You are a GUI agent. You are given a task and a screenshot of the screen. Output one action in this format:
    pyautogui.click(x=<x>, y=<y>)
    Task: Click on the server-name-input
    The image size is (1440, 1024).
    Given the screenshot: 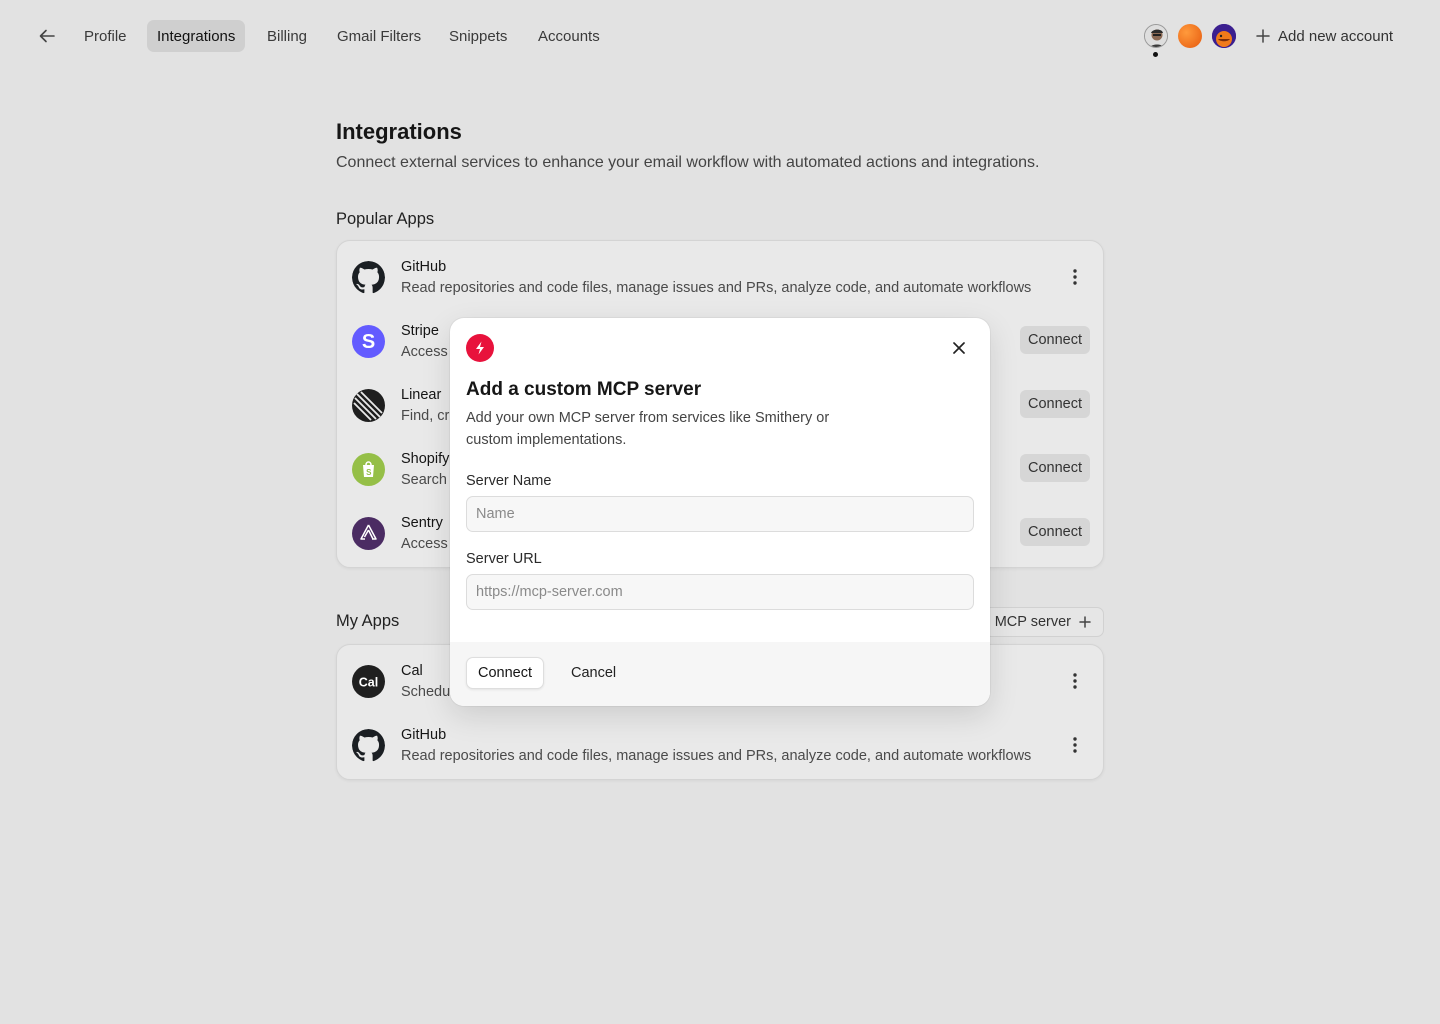 What is the action you would take?
    pyautogui.click(x=720, y=514)
    